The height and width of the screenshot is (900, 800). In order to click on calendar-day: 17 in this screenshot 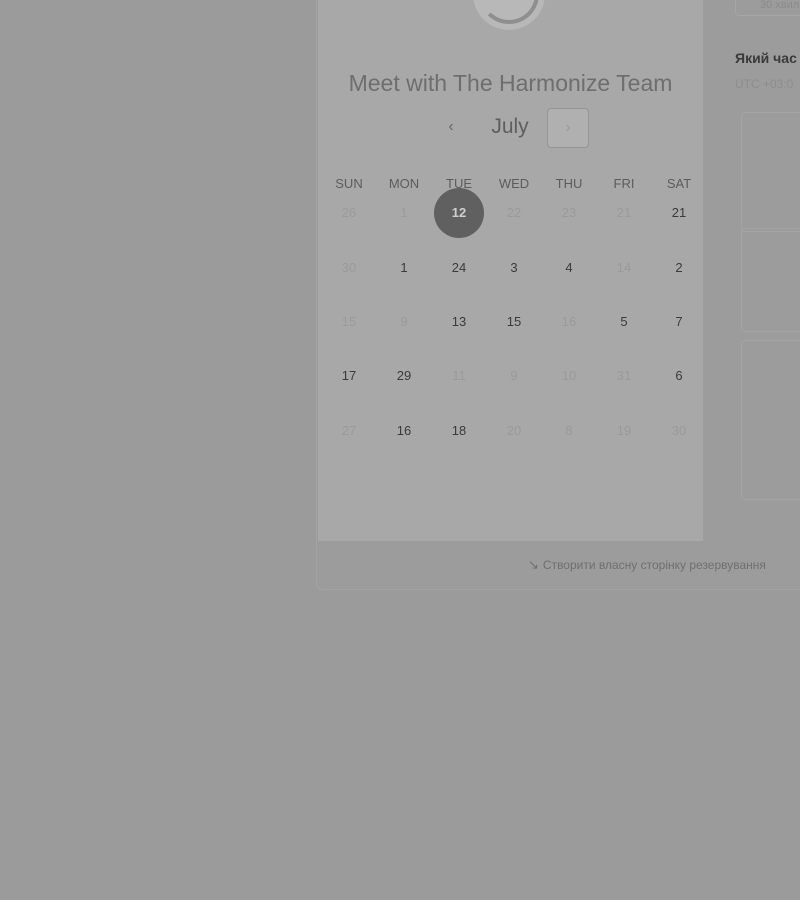, I will do `click(349, 376)`.